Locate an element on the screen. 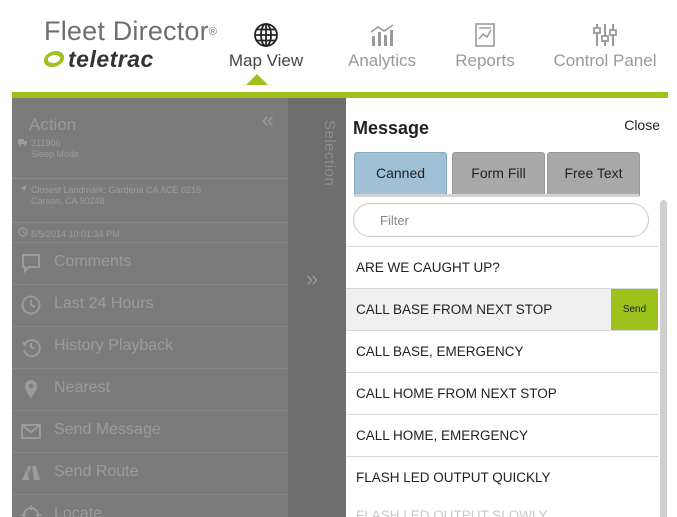 Image resolution: width=677 pixels, height=517 pixels. analytics-icon is located at coordinates (382, 37).